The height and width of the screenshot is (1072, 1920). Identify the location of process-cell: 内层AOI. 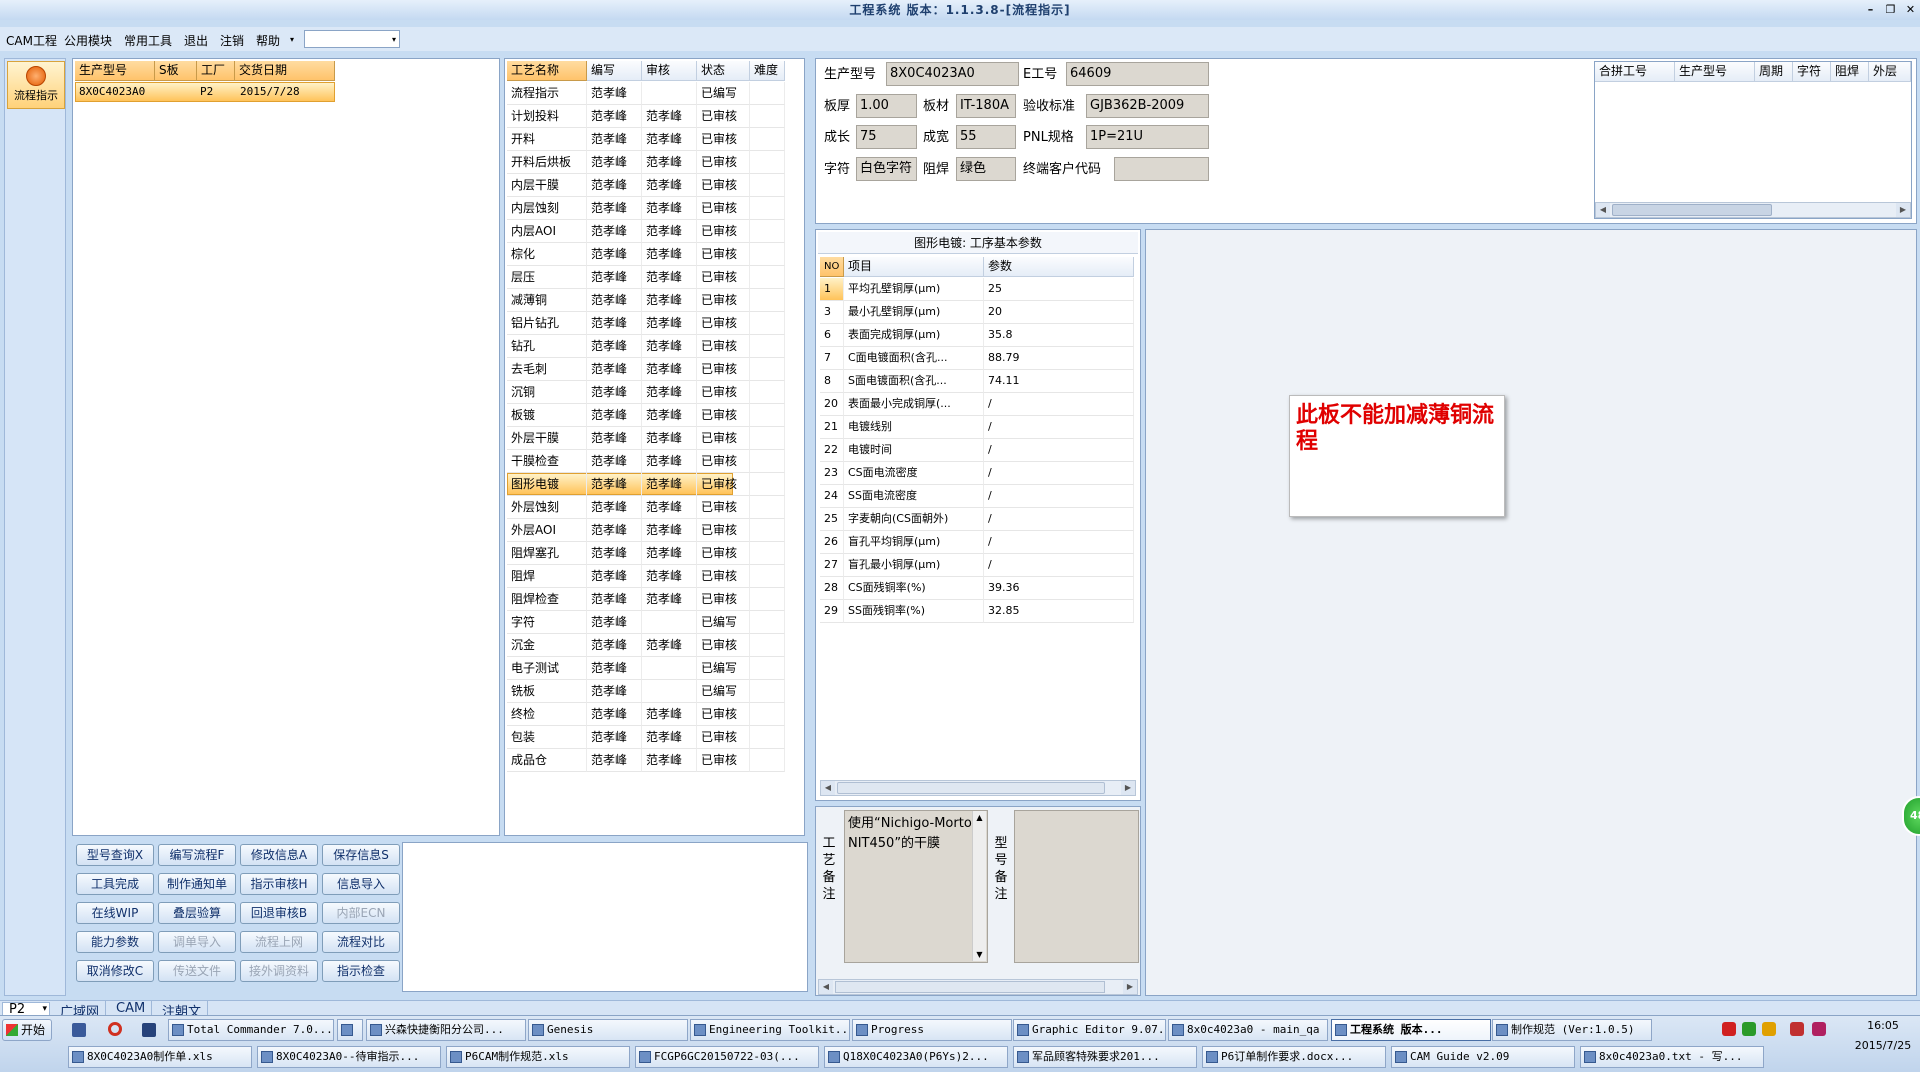
(547, 231).